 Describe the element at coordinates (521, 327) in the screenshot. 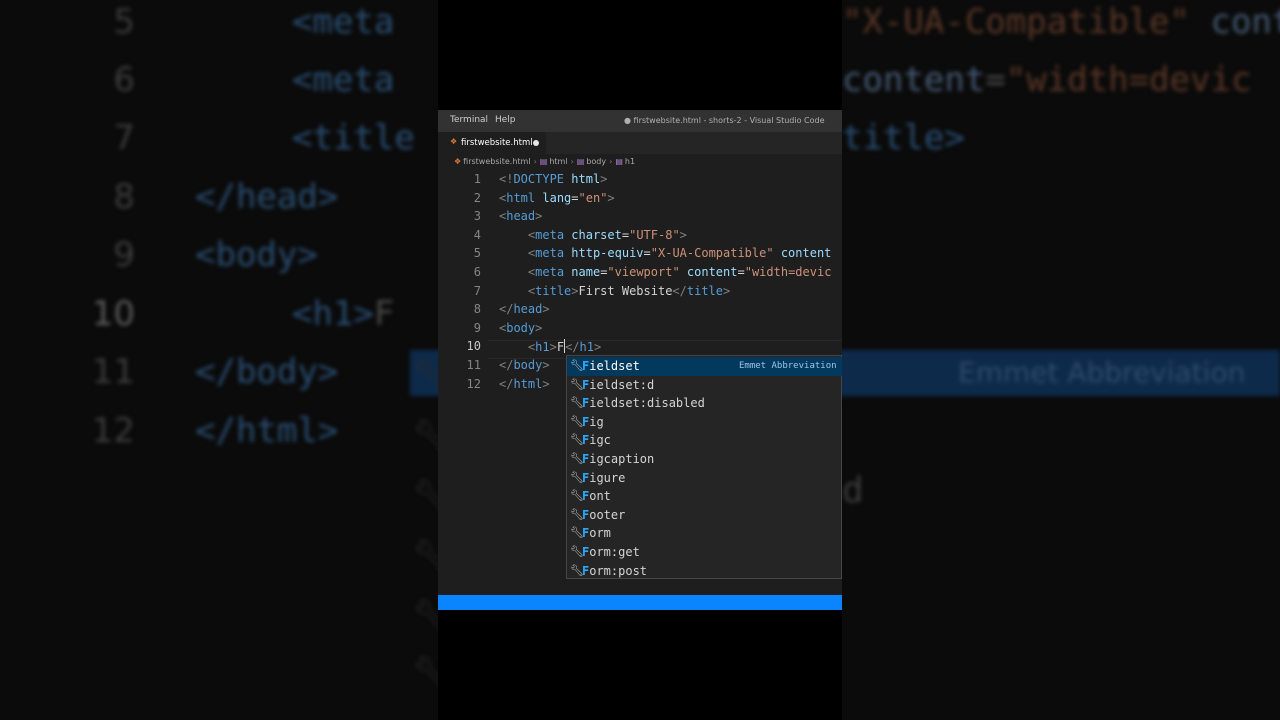

I see `code-line: <body>` at that location.